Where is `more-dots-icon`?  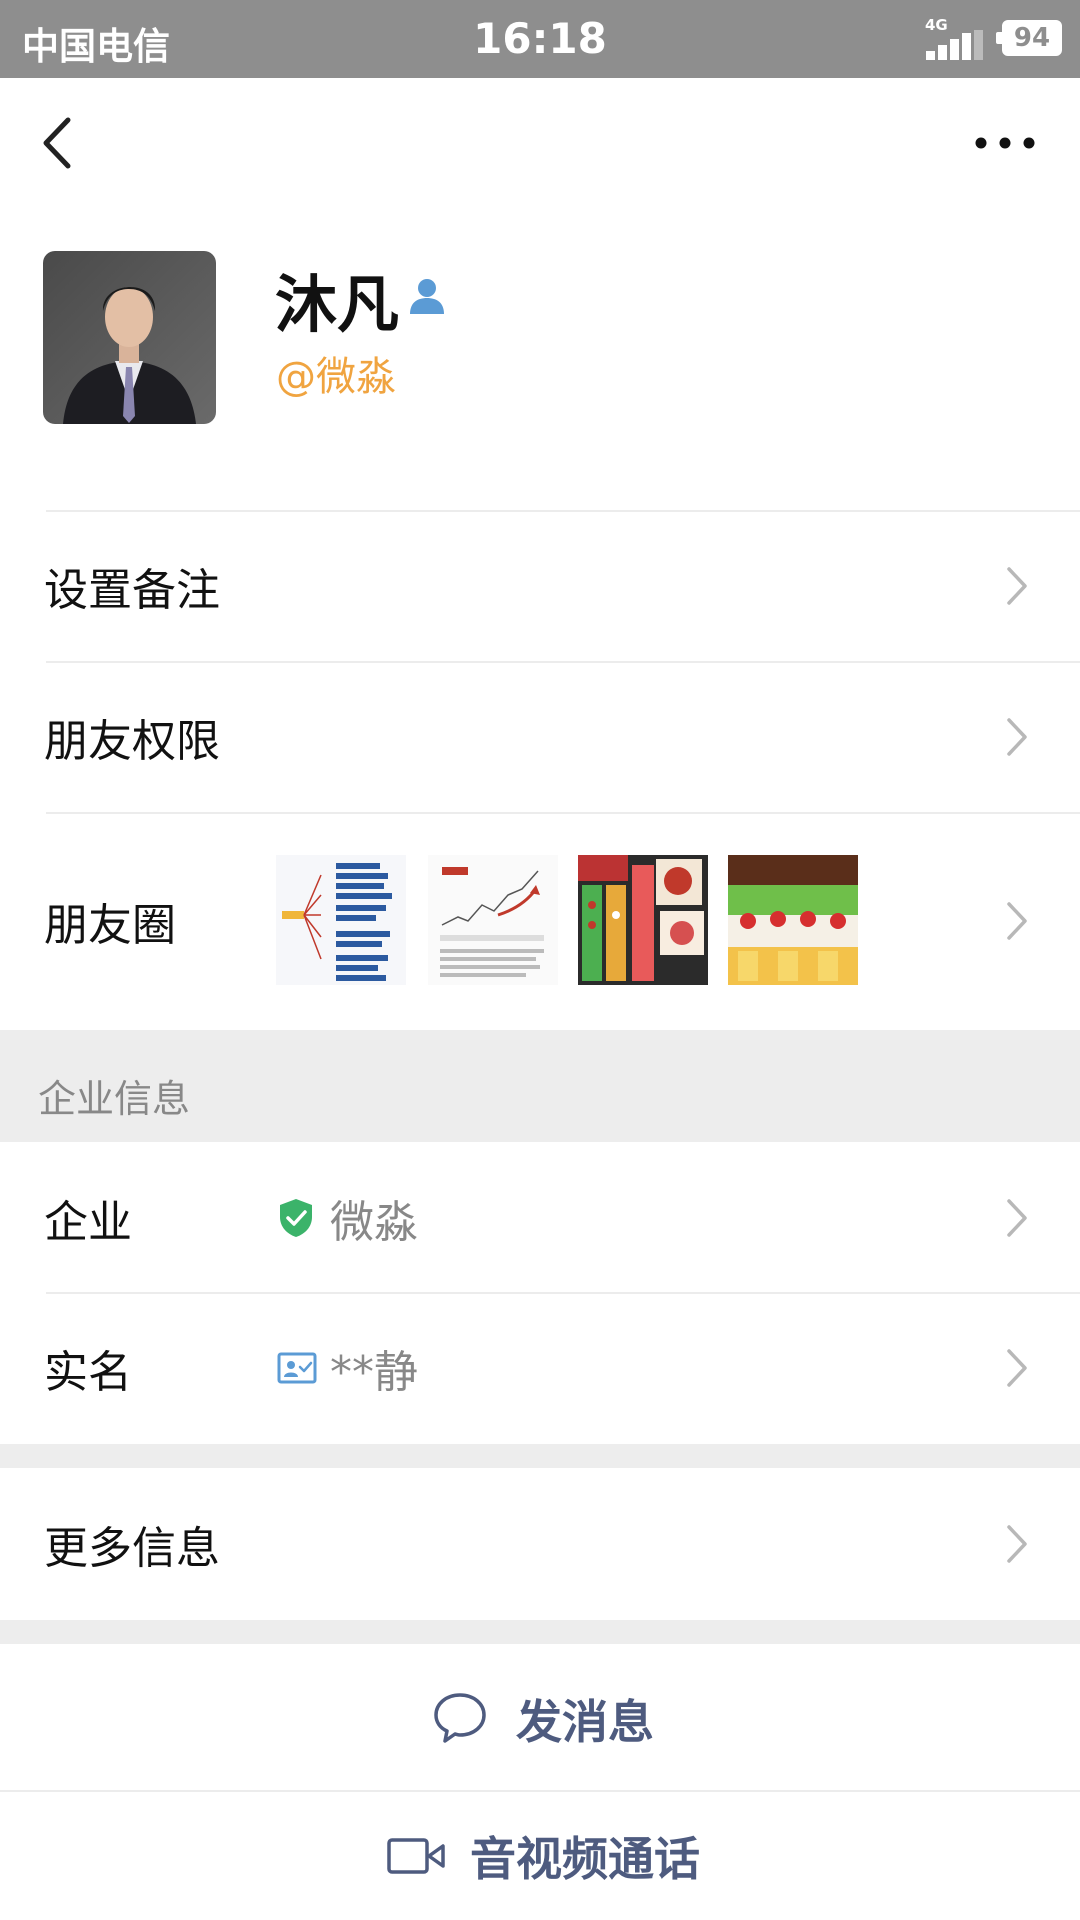
more-dots-icon is located at coordinates (1005, 143).